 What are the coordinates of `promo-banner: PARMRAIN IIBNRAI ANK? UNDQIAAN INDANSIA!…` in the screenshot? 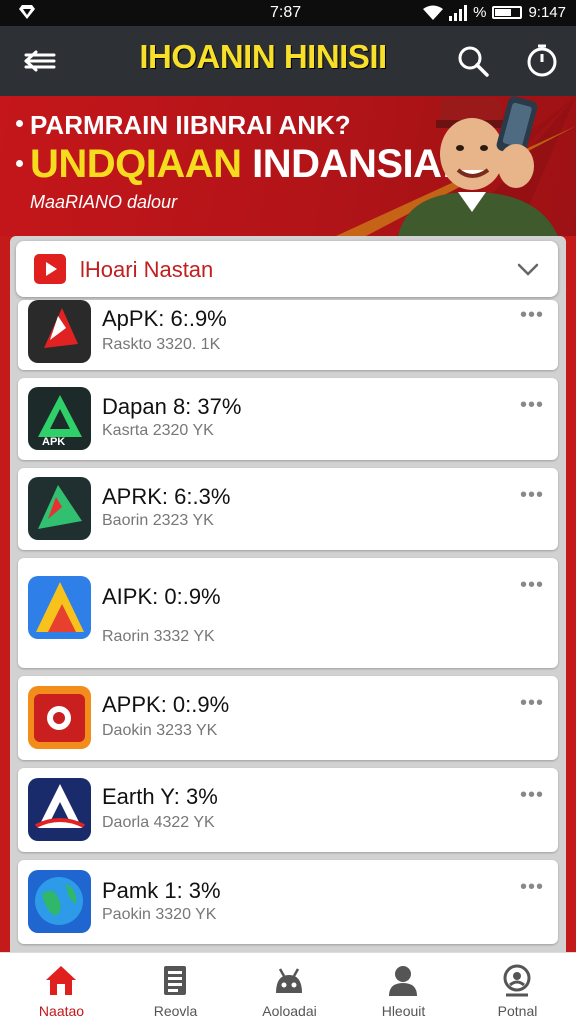 It's located at (288, 166).